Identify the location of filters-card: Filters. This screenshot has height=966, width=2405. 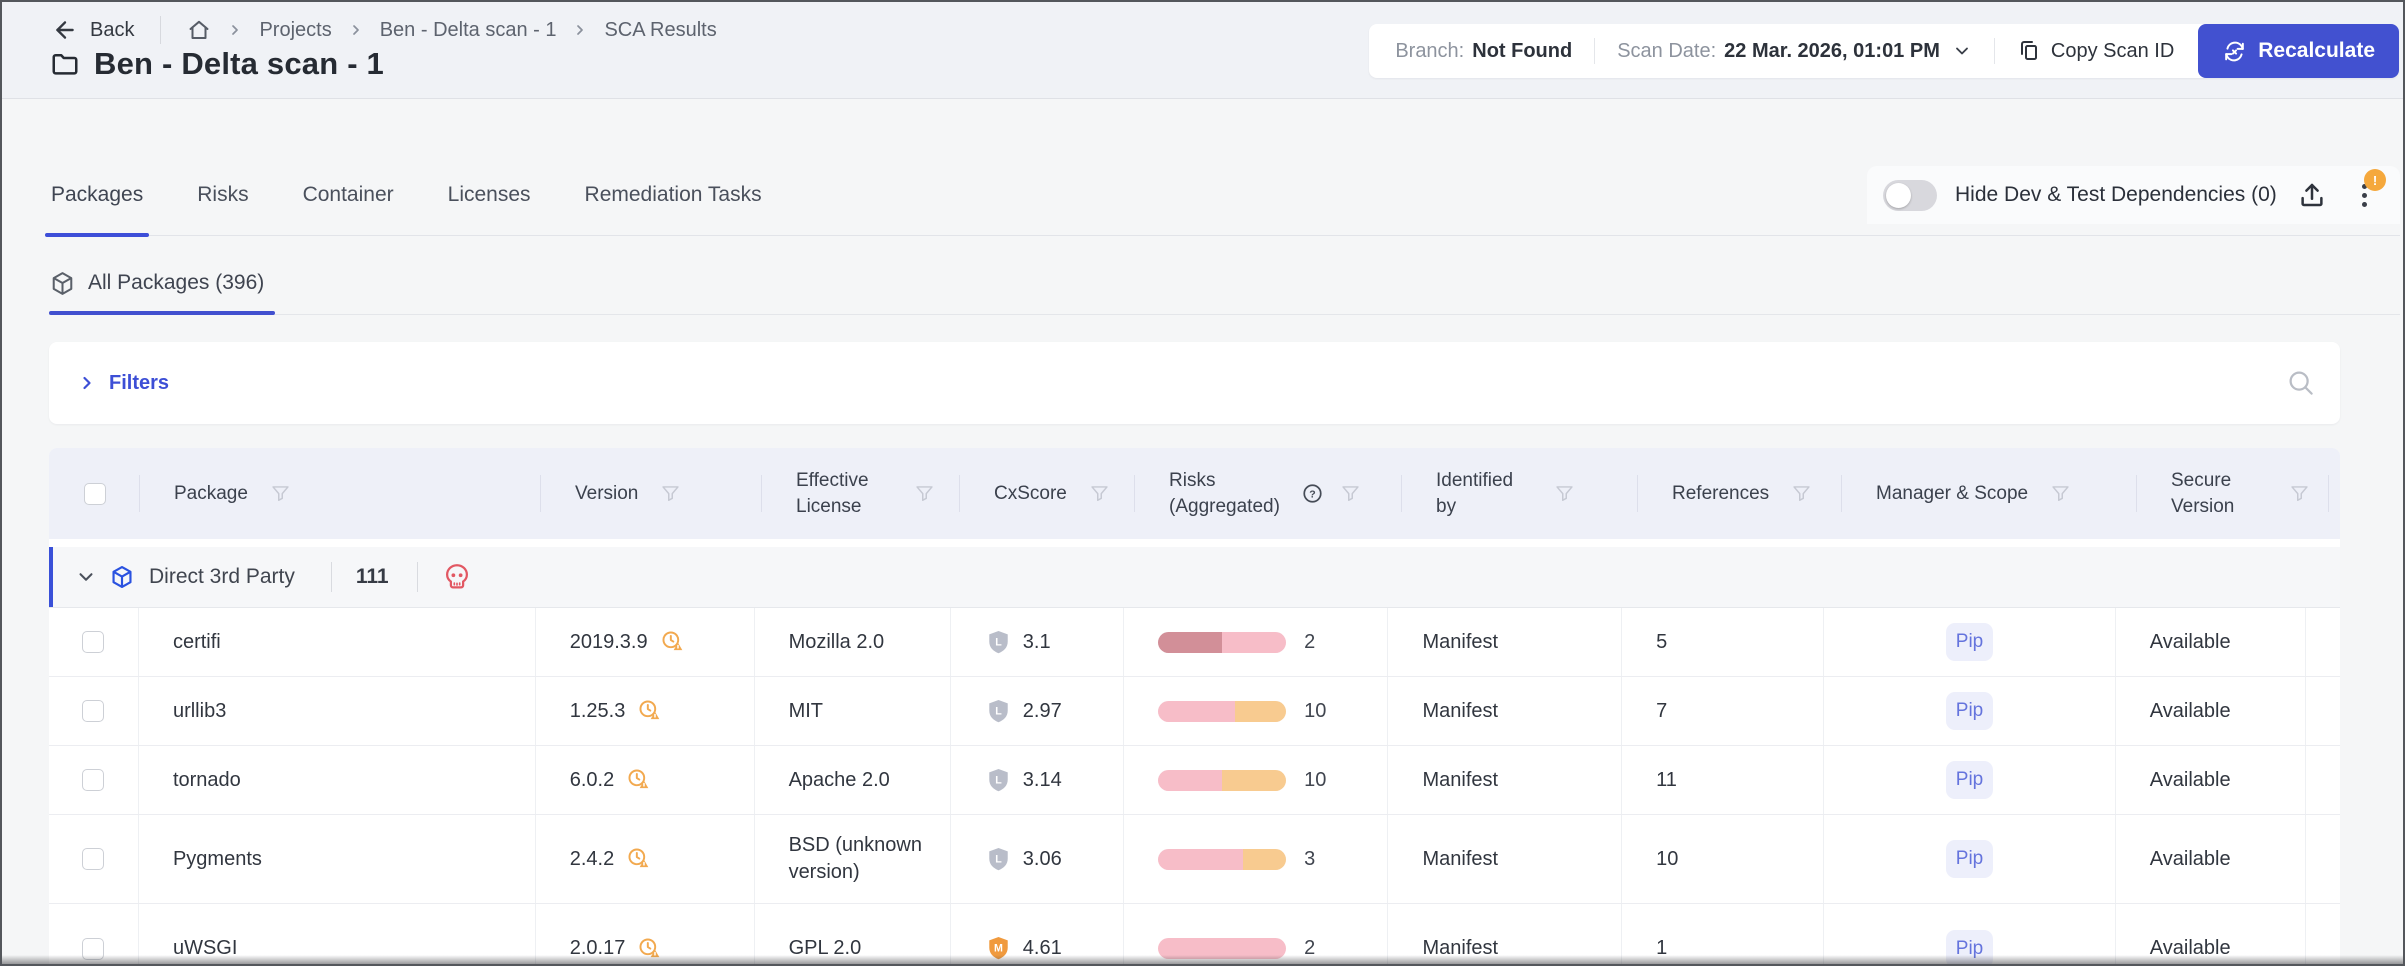
(1194, 383).